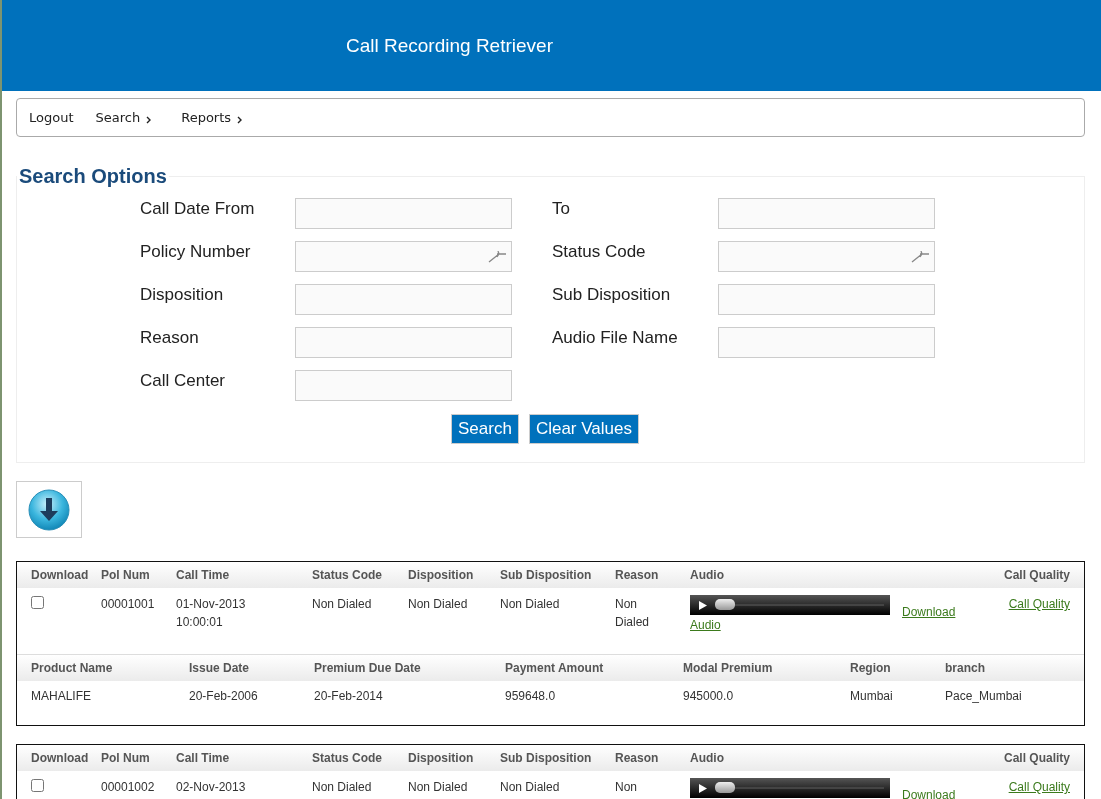  Describe the element at coordinates (183, 381) in the screenshot. I see `field-label: Call Center` at that location.